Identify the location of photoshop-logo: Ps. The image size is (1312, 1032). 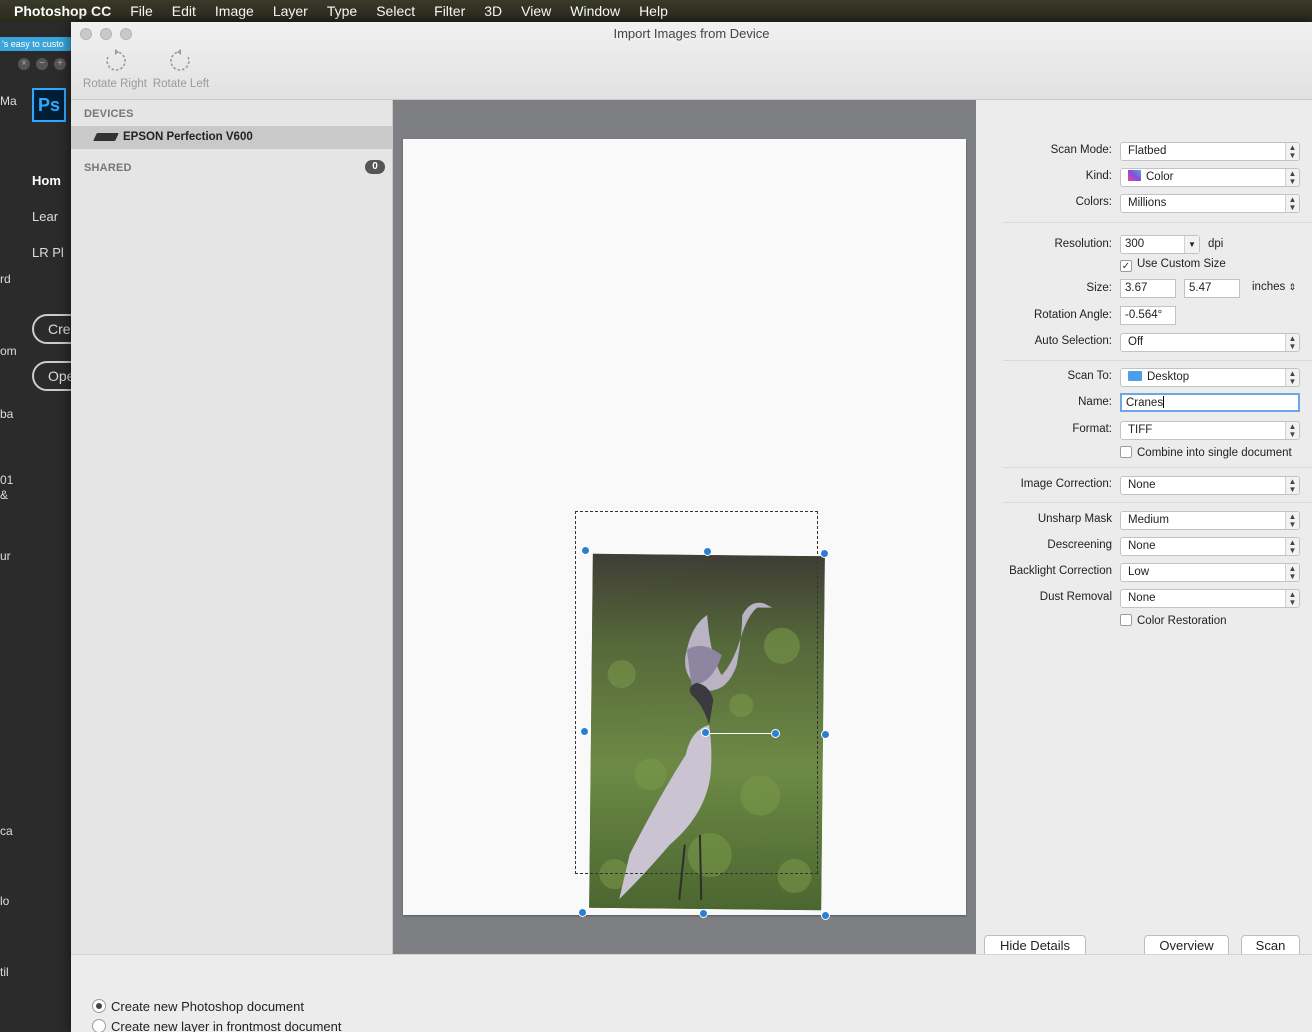
(49, 105).